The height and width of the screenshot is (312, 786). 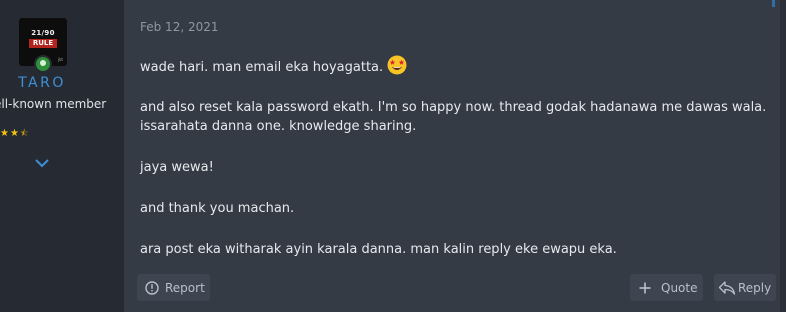 I want to click on chevron-down-icon, so click(x=42, y=162).